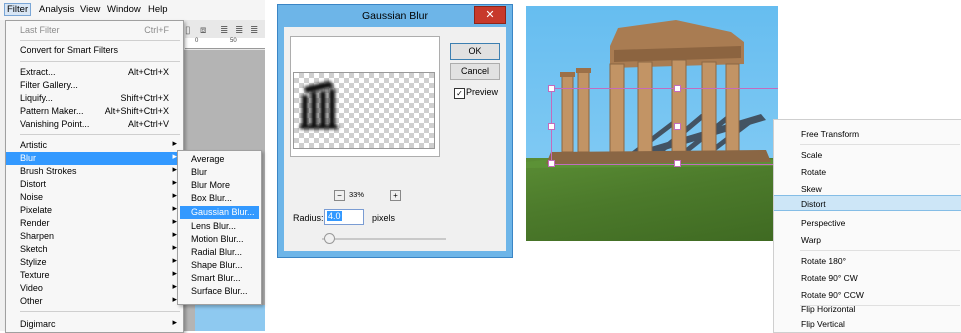 The image size is (961, 333). Describe the element at coordinates (490, 15) in the screenshot. I see `close-button: ✕` at that location.